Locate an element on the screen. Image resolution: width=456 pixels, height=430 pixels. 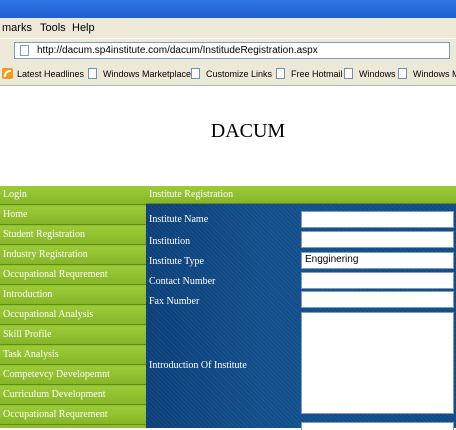
link-latest-headlines: Latest Headlines is located at coordinates (43, 73).